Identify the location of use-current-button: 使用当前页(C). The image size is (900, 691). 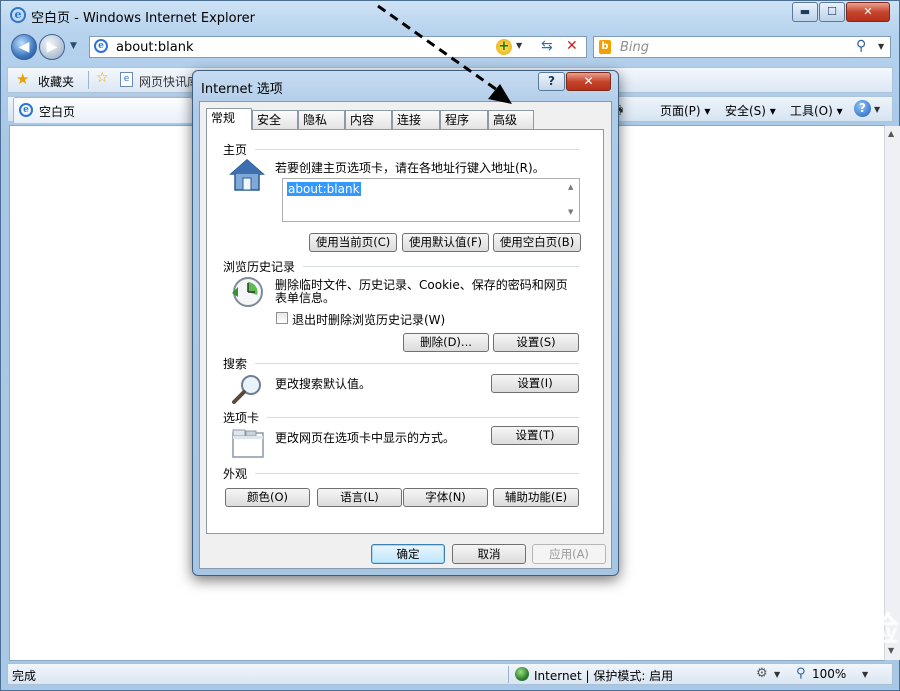
(353, 242).